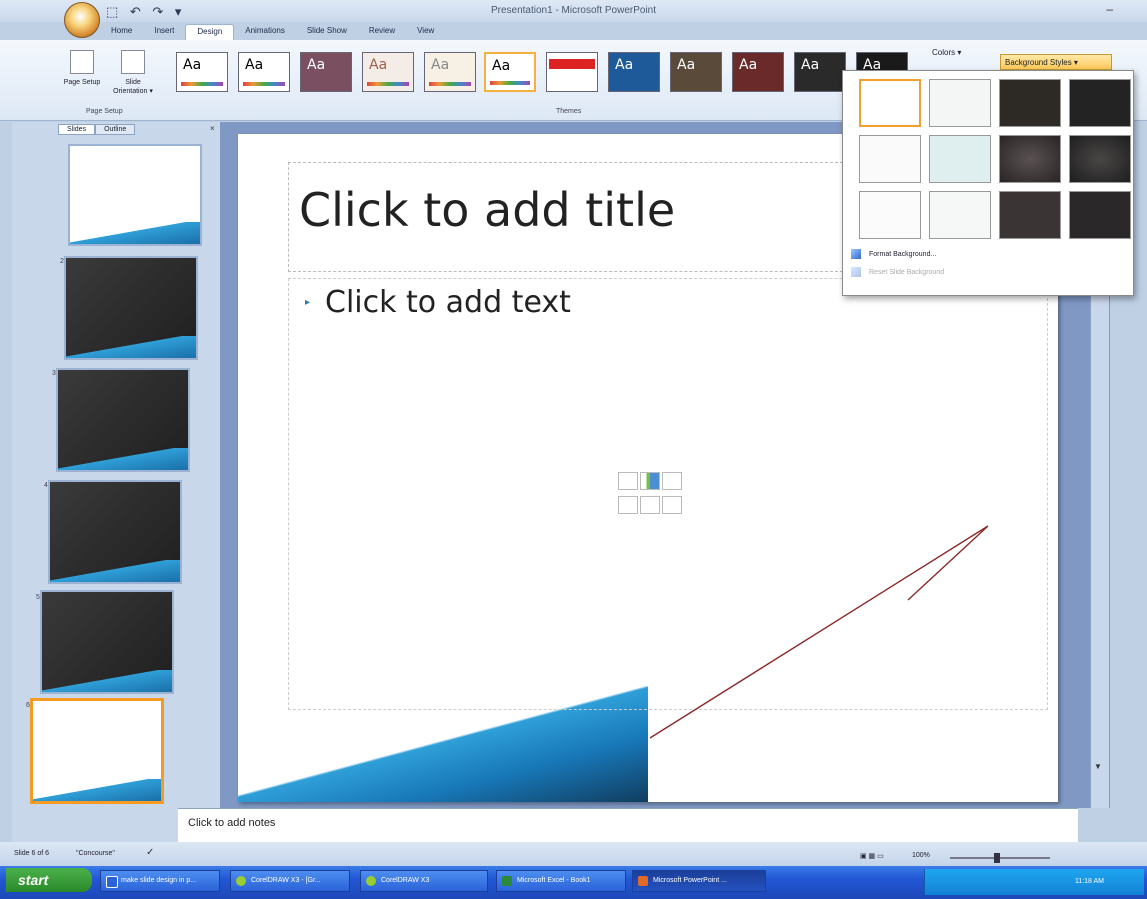 The width and height of the screenshot is (1147, 899). What do you see at coordinates (121, 32) in the screenshot?
I see `tab-home: Home` at bounding box center [121, 32].